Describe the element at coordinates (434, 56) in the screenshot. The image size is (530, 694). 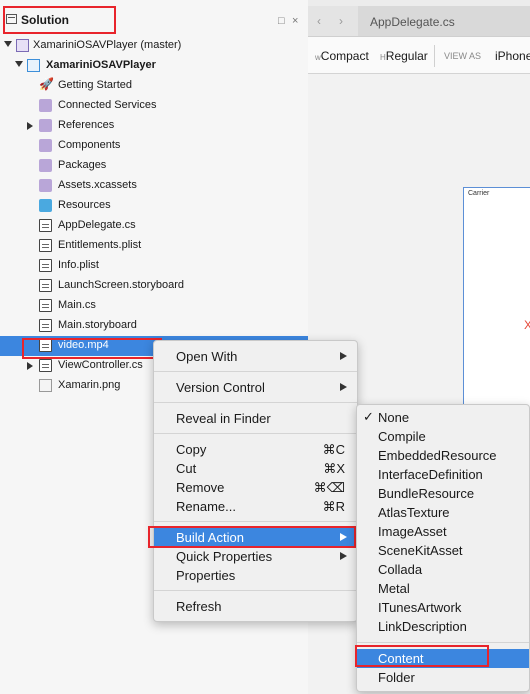
I see `toolbar-divider` at that location.